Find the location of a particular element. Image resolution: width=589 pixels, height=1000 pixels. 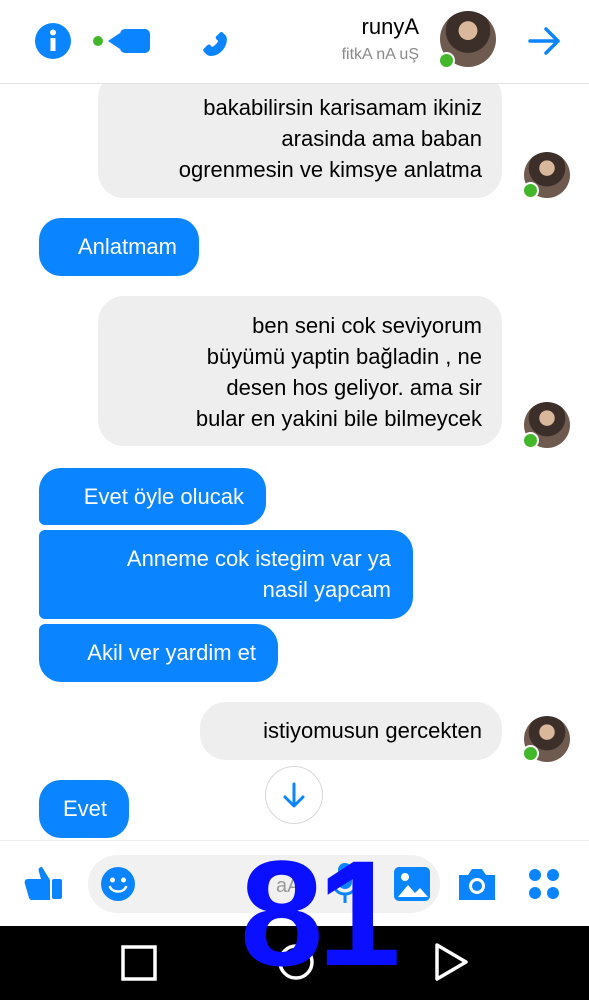

message-outgoing: Akil ver yardim et is located at coordinates (158, 653).